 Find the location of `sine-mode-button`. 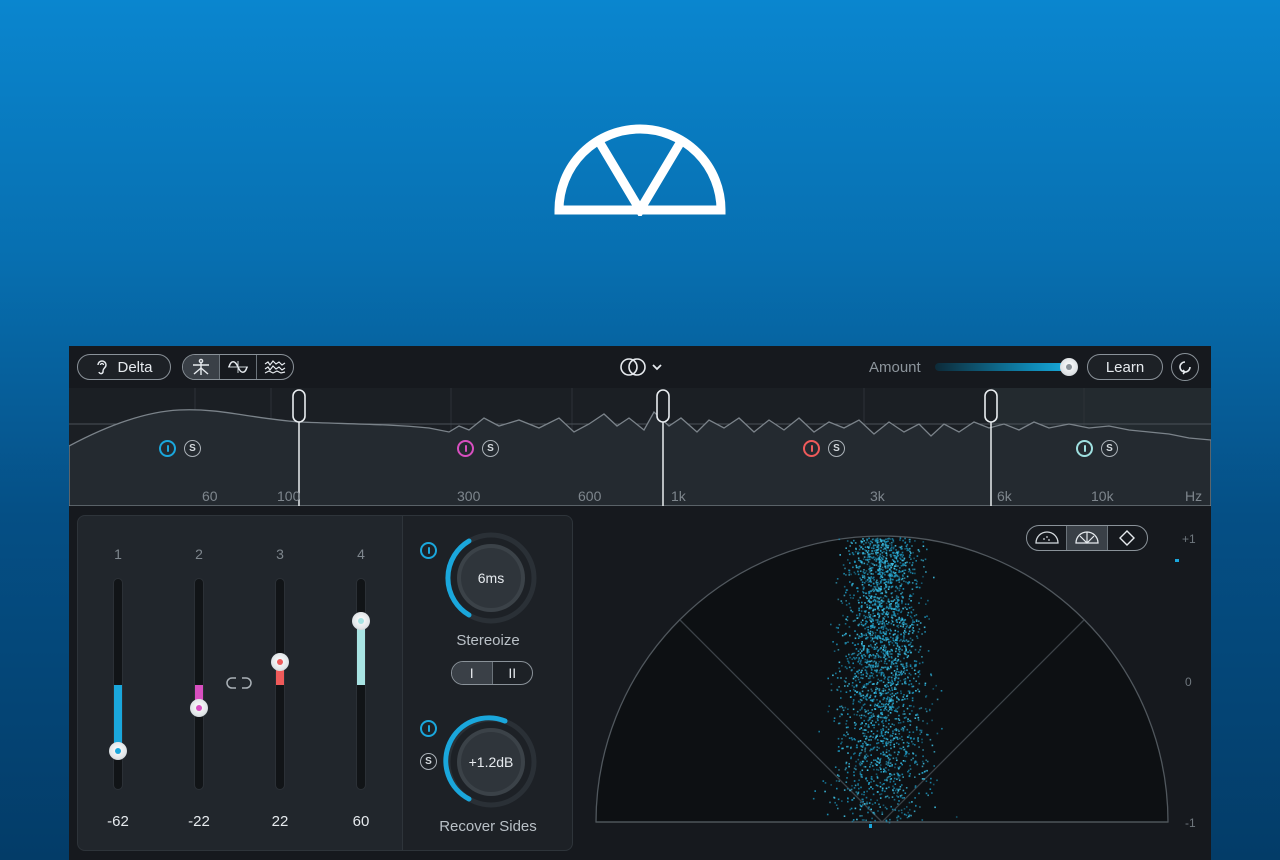

sine-mode-button is located at coordinates (238, 367).